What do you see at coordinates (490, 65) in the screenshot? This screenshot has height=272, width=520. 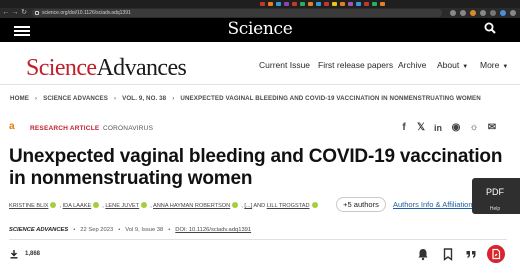 I see `nav-more-label: More` at bounding box center [490, 65].